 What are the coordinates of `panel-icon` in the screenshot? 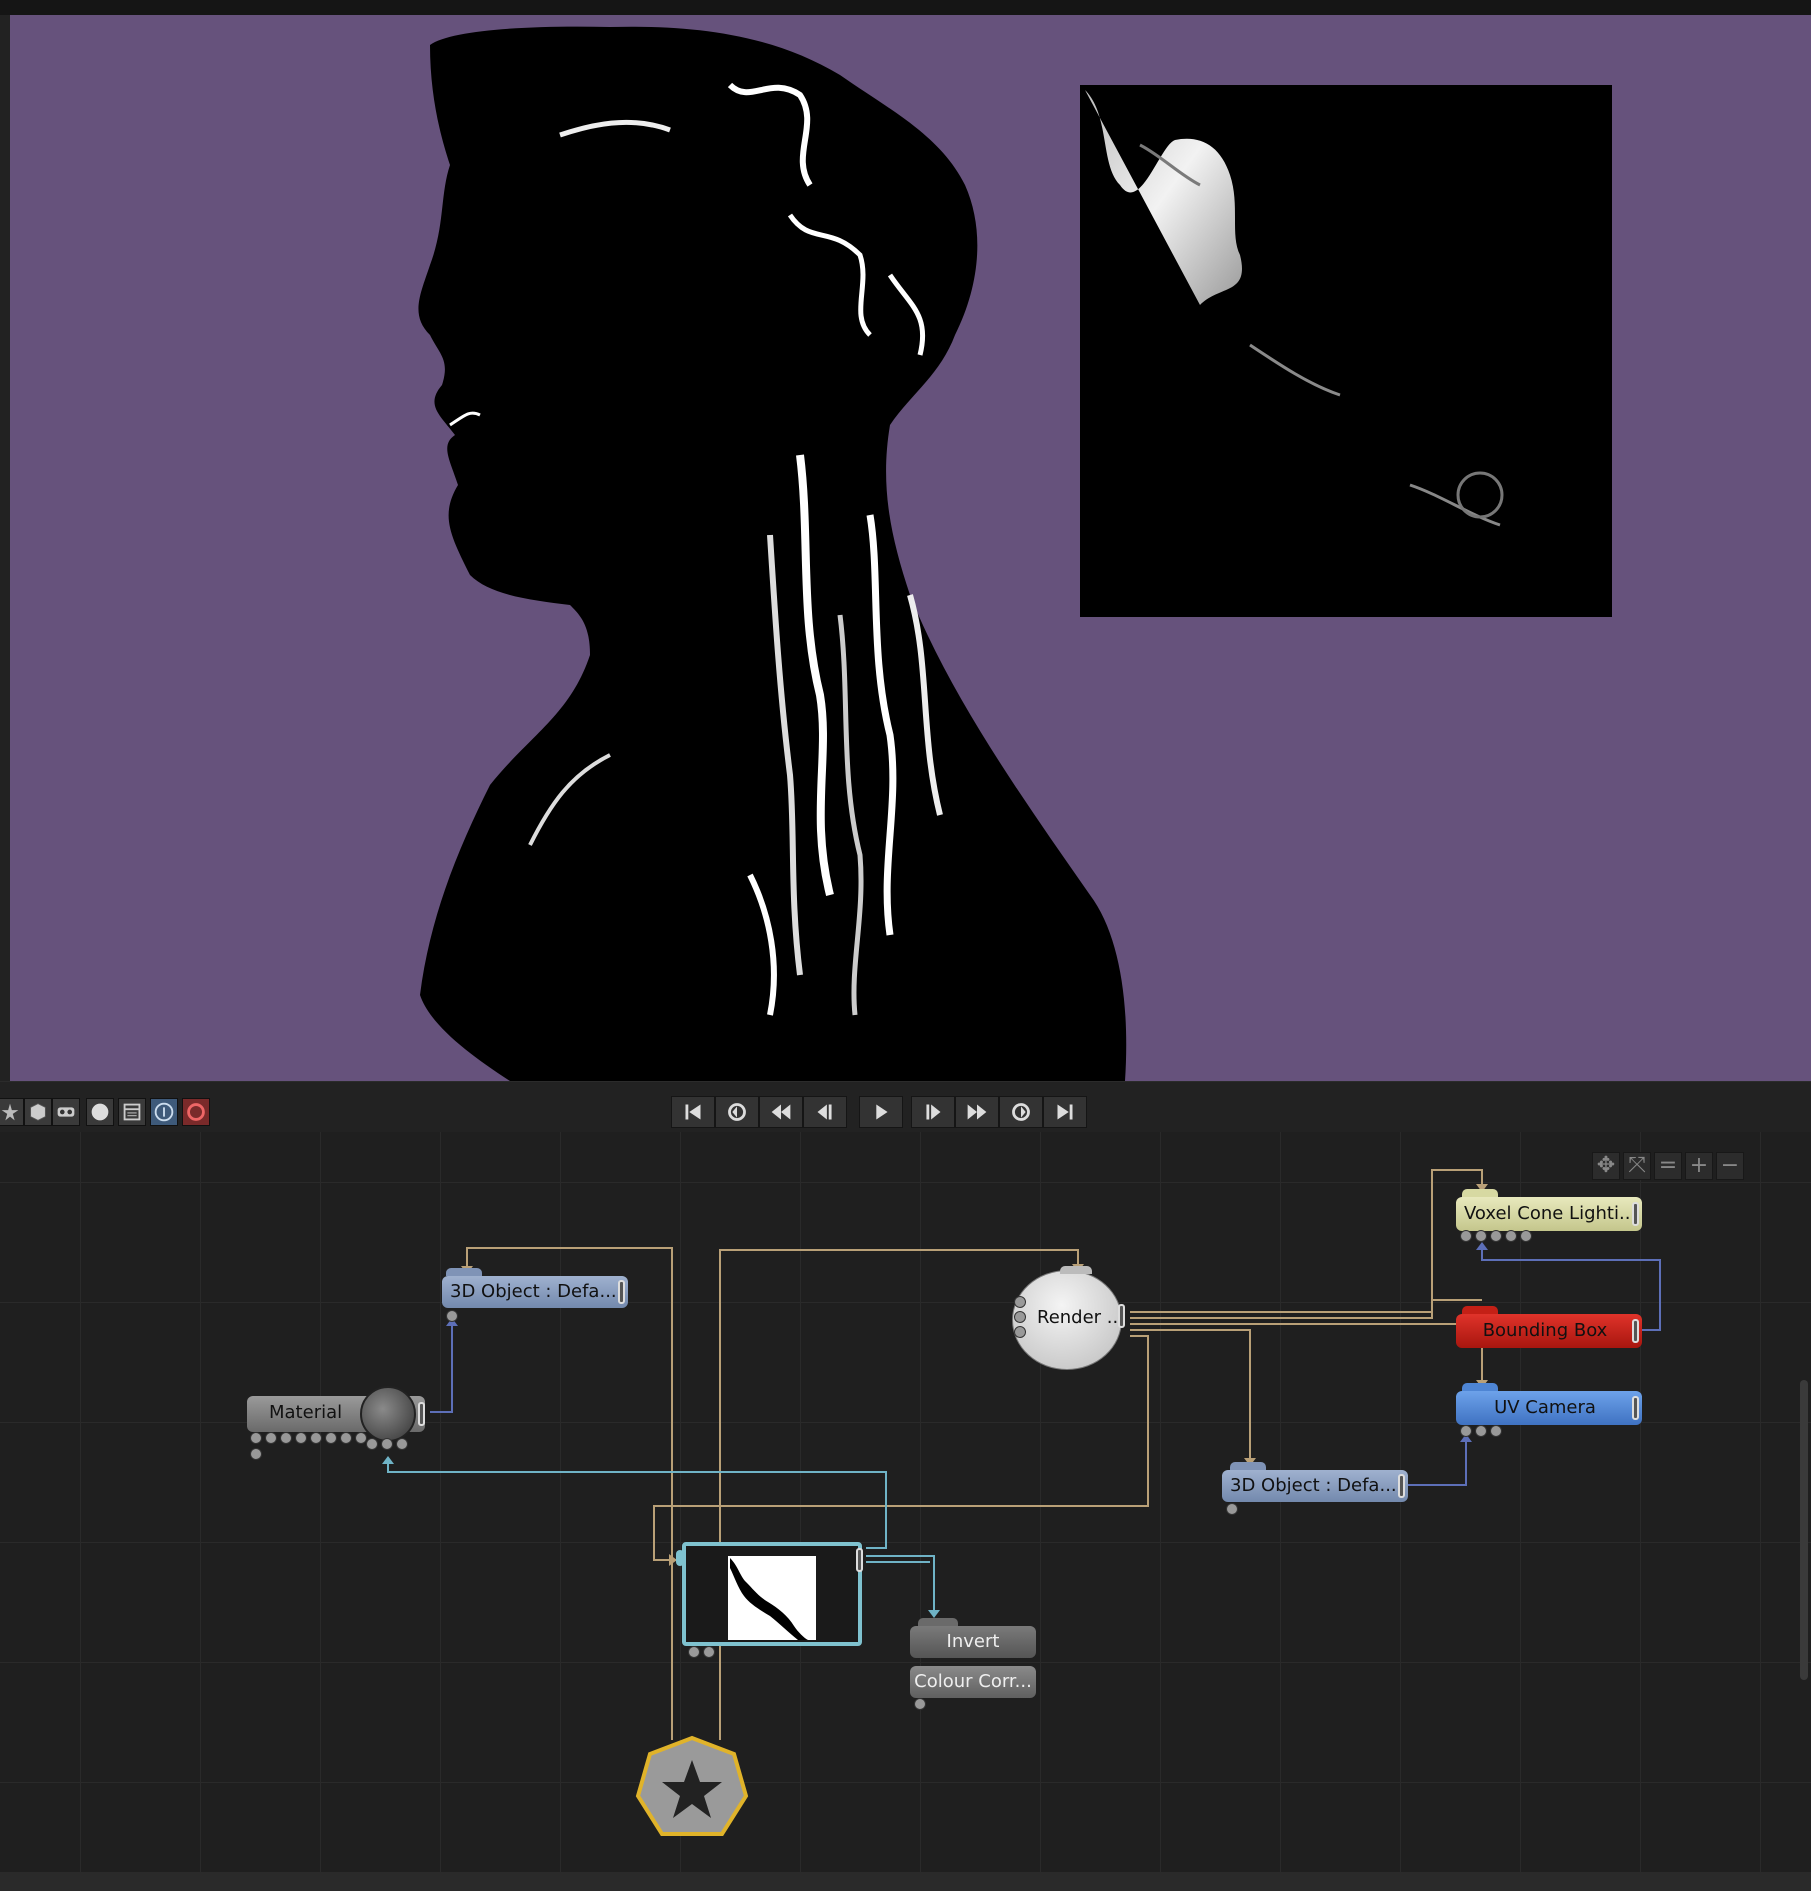 It's located at (132, 1112).